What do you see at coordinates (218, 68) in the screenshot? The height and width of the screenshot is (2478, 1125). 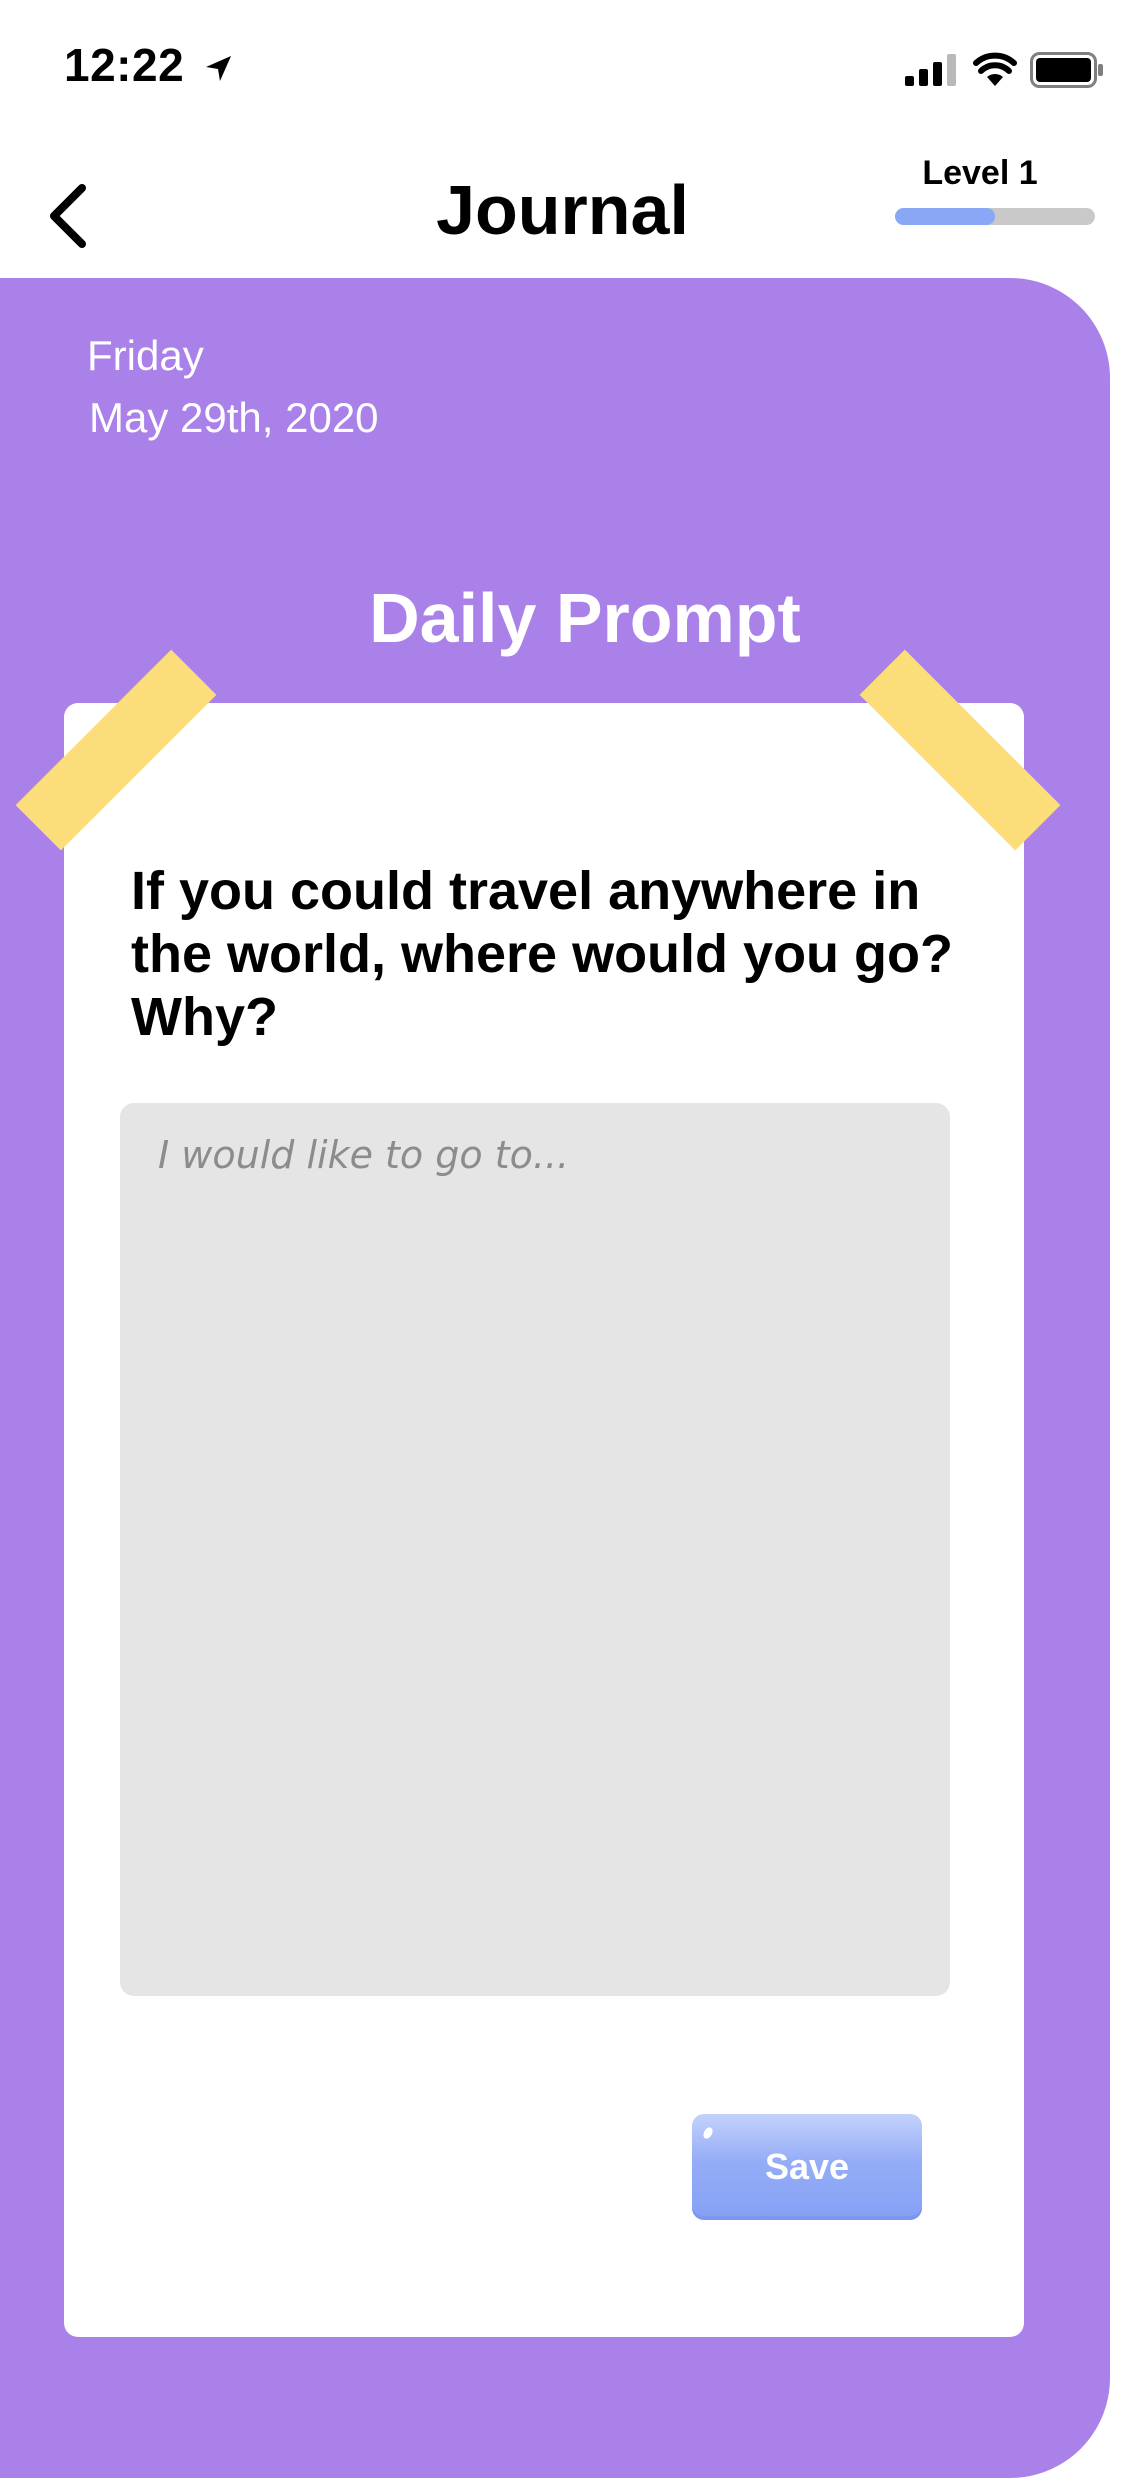 I see `location-arrow-icon` at bounding box center [218, 68].